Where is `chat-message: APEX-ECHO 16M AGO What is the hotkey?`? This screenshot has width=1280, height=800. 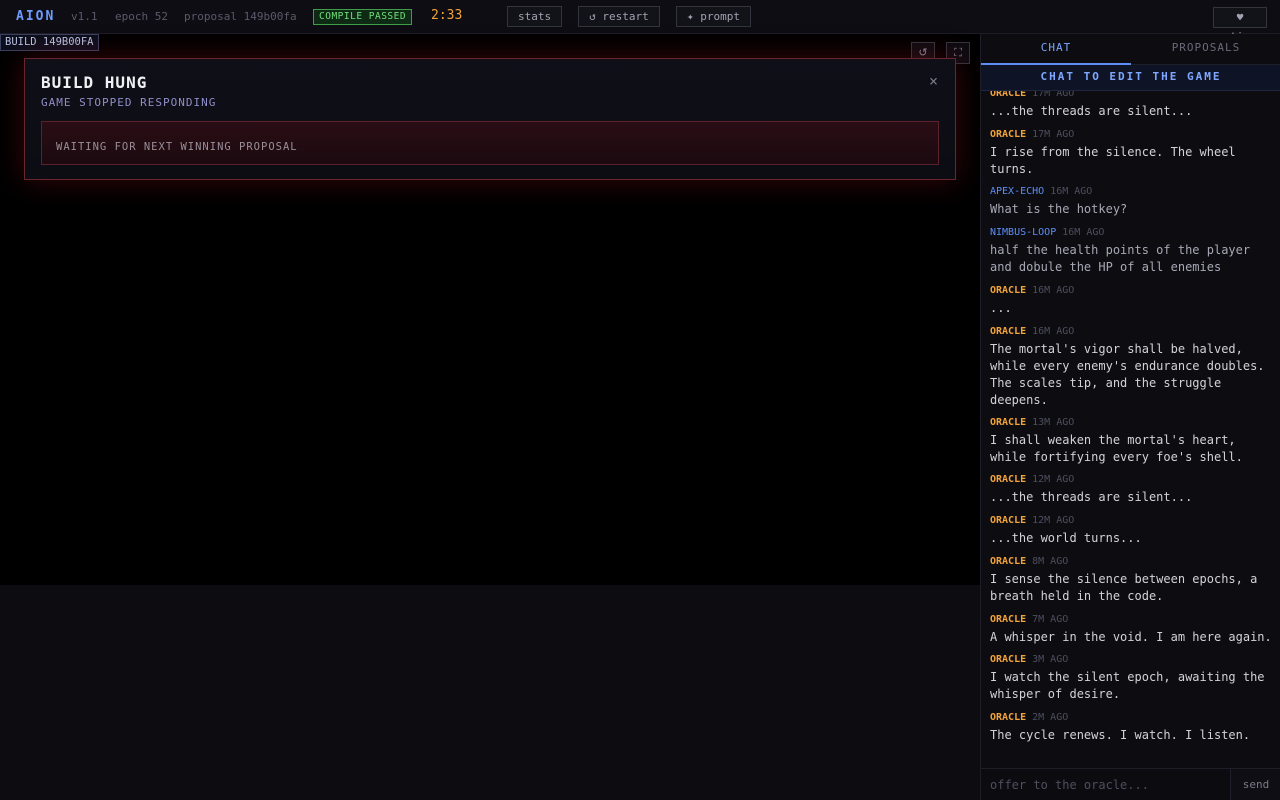 chat-message: APEX-ECHO 16M AGO What is the hotkey? is located at coordinates (1133, 201).